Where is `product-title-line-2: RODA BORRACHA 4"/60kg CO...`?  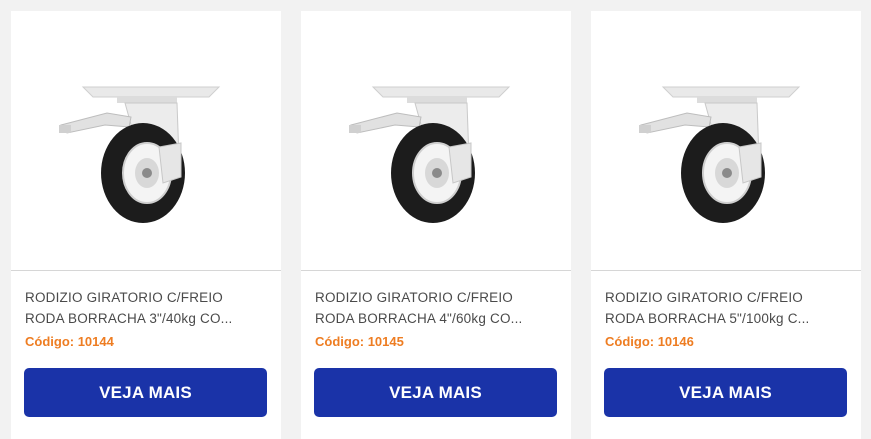
product-title-line-2: RODA BORRACHA 4"/60kg CO... is located at coordinates (419, 318).